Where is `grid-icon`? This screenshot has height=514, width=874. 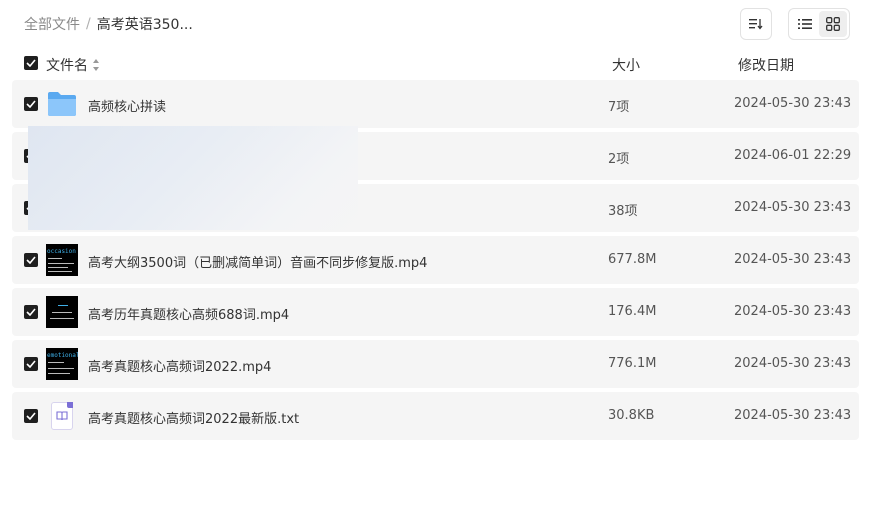
grid-icon is located at coordinates (833, 24).